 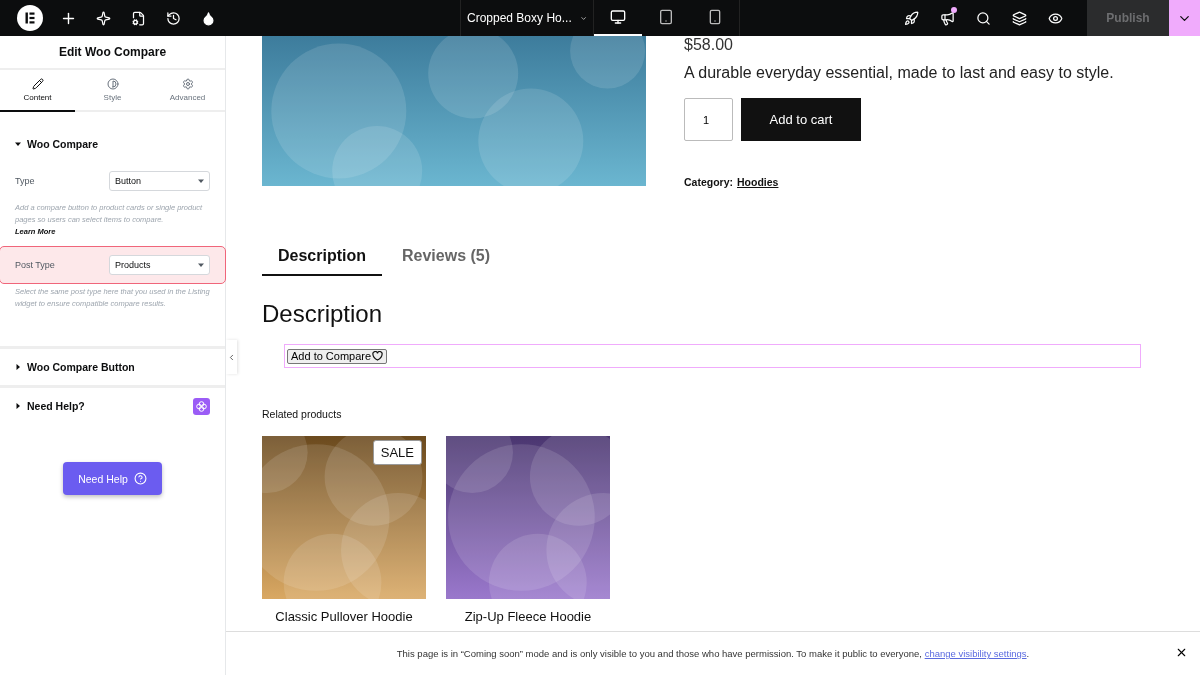 What do you see at coordinates (231, 357) in the screenshot?
I see `collapse-panel-handle` at bounding box center [231, 357].